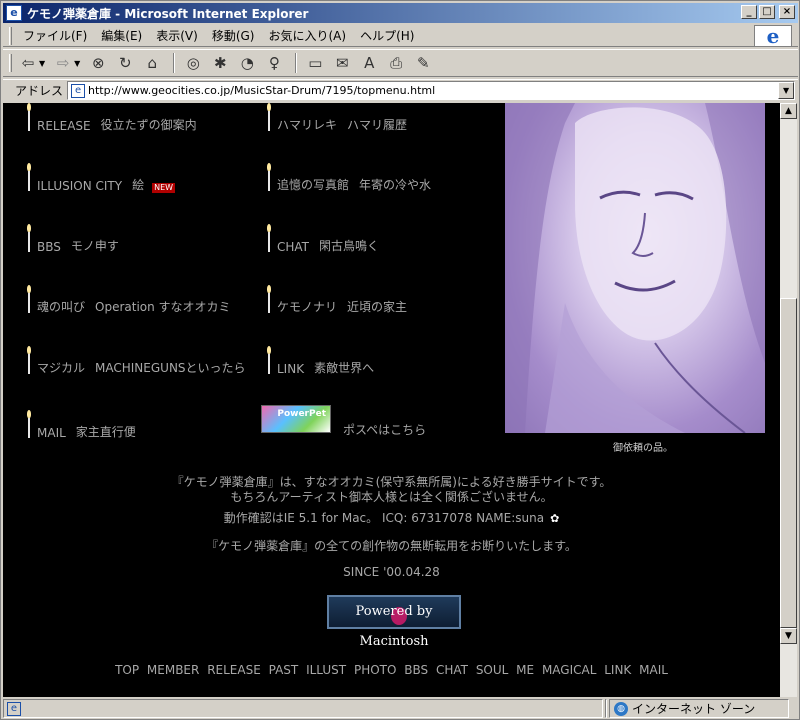 The width and height of the screenshot is (800, 720). Describe the element at coordinates (319, 361) in the screenshot. I see `link-link: LINK 素敵世界へ` at that location.